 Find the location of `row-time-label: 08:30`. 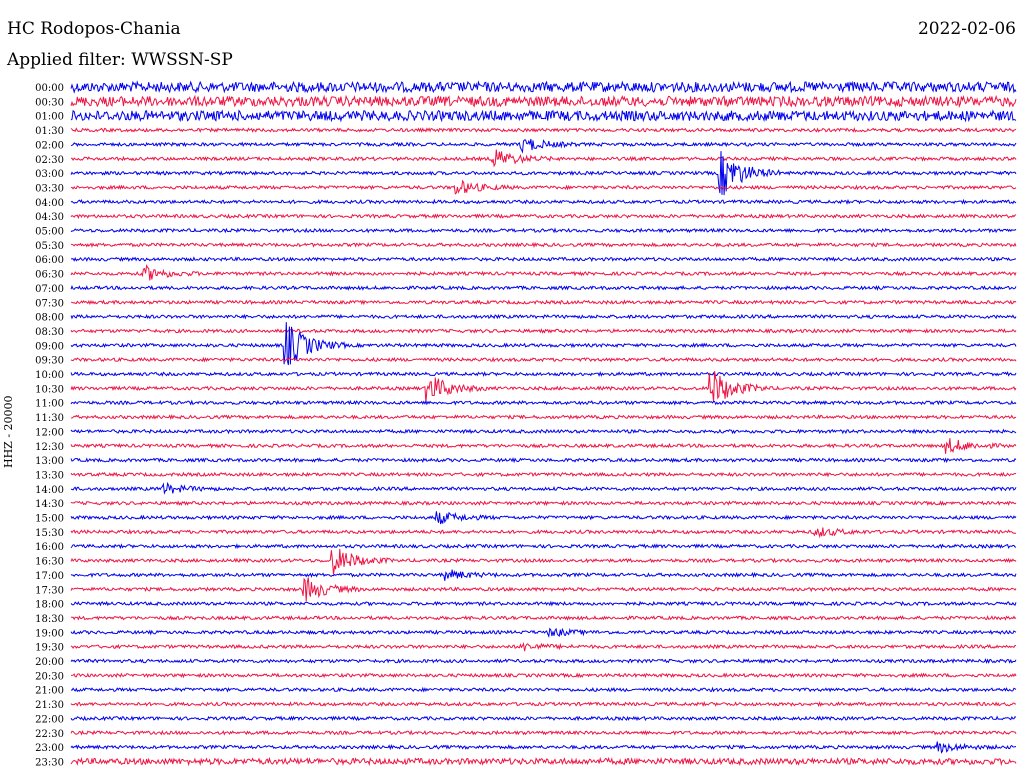

row-time-label: 08:30 is located at coordinates (49, 332).